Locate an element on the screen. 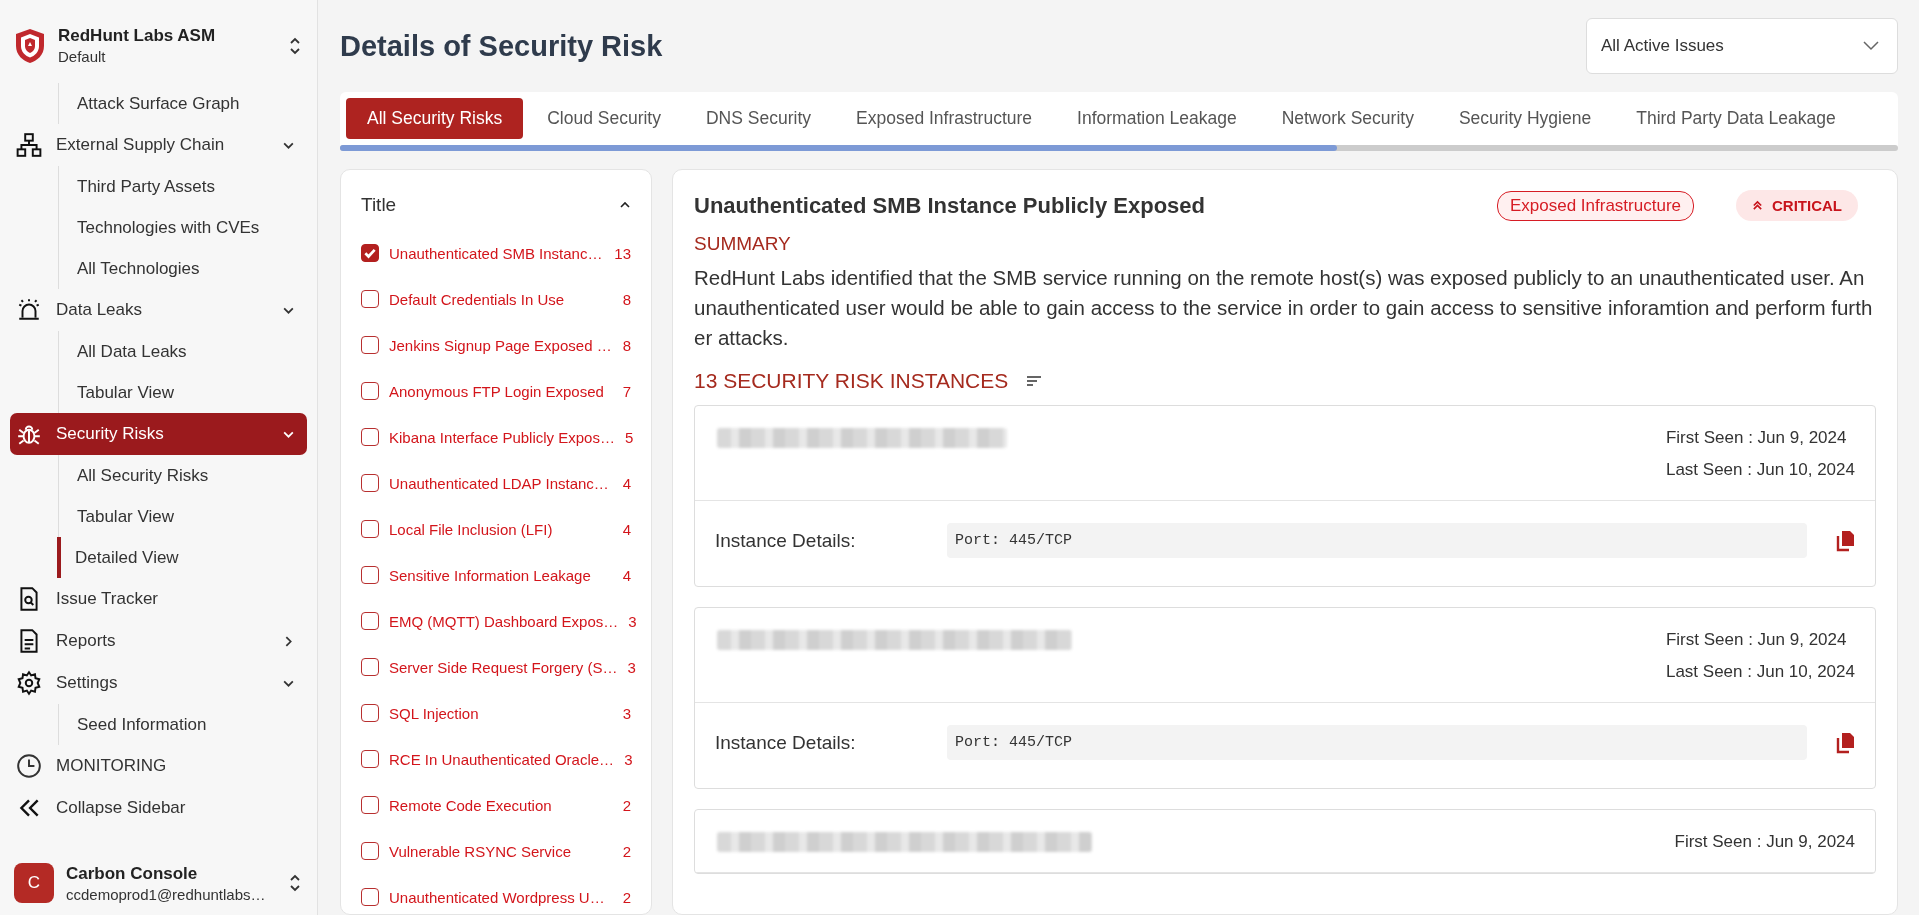  collapse-sidebar-button: Collapse Sidebar is located at coordinates (158, 808).